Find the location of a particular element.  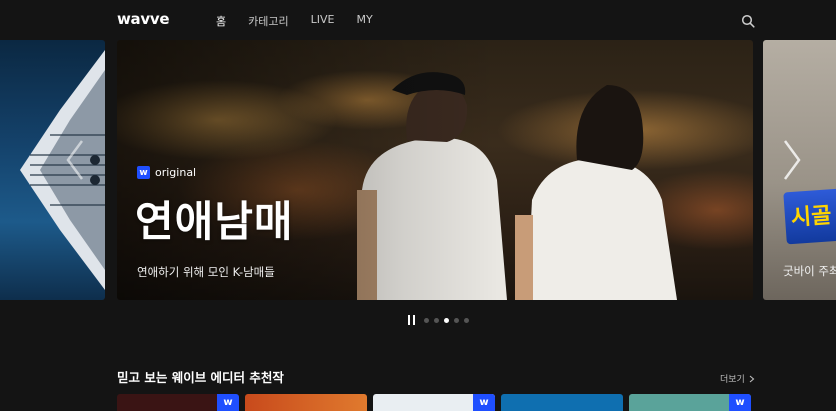

top-header: wavve 홈 카테고리 LIVE MY is located at coordinates (418, 20).